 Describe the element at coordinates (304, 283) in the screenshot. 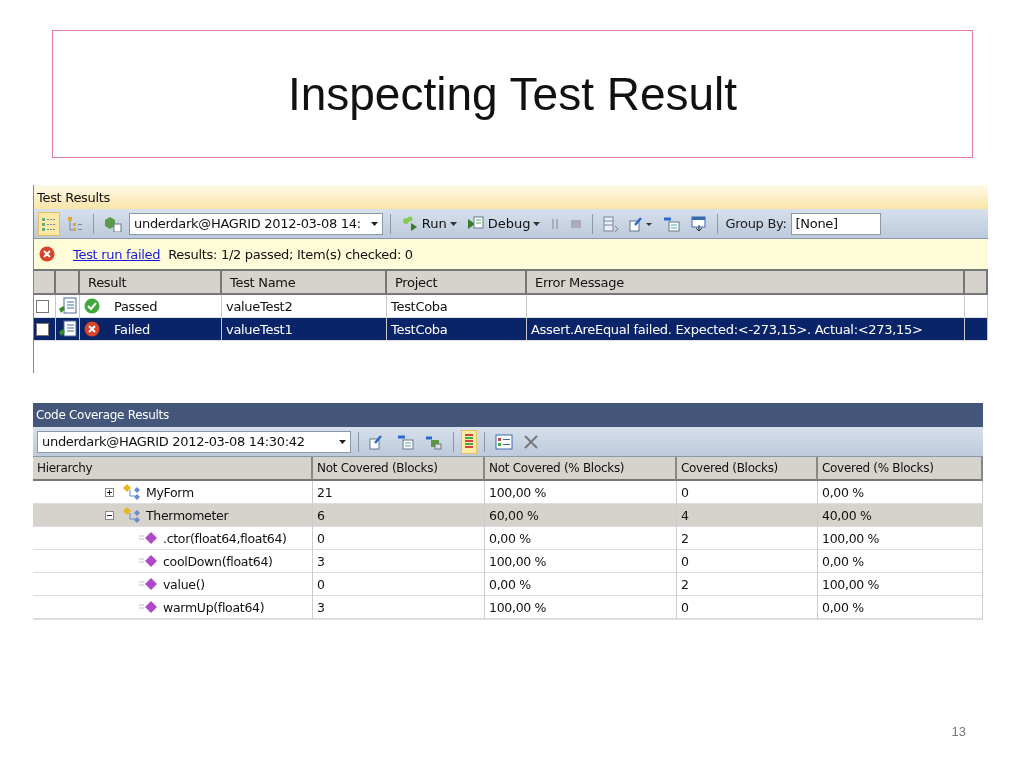

I see `column-header: Test Name` at that location.